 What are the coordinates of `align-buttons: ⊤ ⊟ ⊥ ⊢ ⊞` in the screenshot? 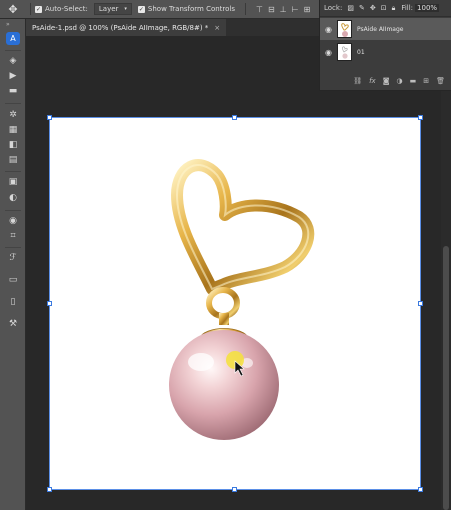 It's located at (283, 9).